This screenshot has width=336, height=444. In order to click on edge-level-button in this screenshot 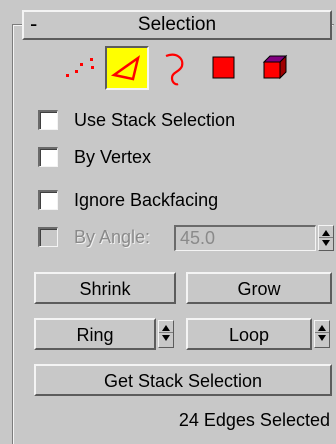, I will do `click(127, 68)`.